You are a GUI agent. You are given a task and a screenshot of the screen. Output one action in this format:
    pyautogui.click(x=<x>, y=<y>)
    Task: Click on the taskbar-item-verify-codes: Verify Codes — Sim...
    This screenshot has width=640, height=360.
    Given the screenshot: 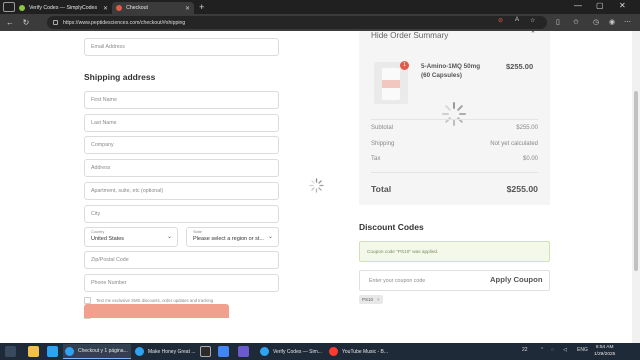 What is the action you would take?
    pyautogui.click(x=291, y=351)
    